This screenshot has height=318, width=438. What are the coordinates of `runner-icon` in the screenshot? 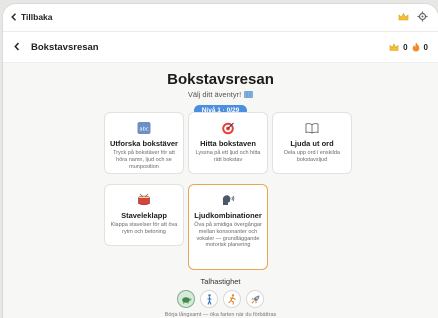 It's located at (232, 299).